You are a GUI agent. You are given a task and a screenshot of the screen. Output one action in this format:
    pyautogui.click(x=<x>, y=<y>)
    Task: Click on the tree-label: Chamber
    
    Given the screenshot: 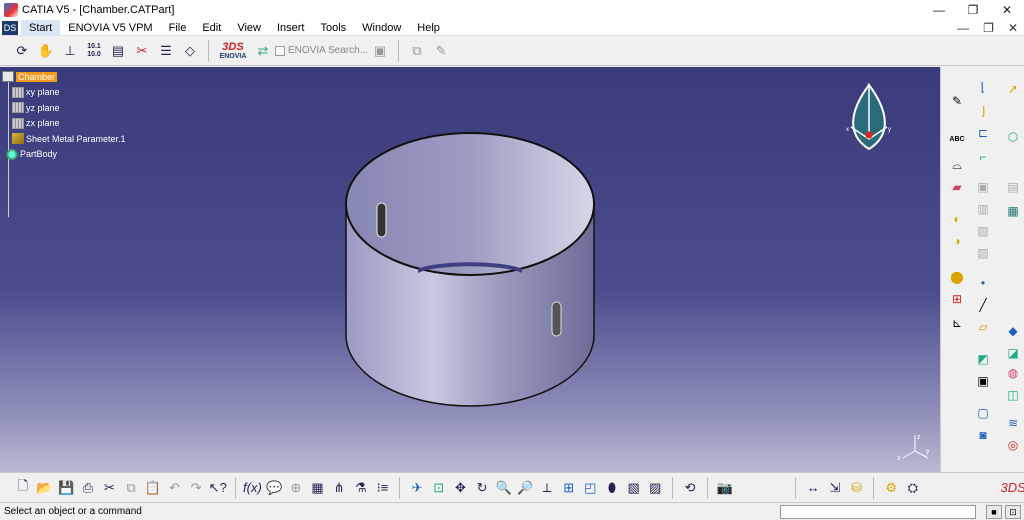 What is the action you would take?
    pyautogui.click(x=37, y=76)
    